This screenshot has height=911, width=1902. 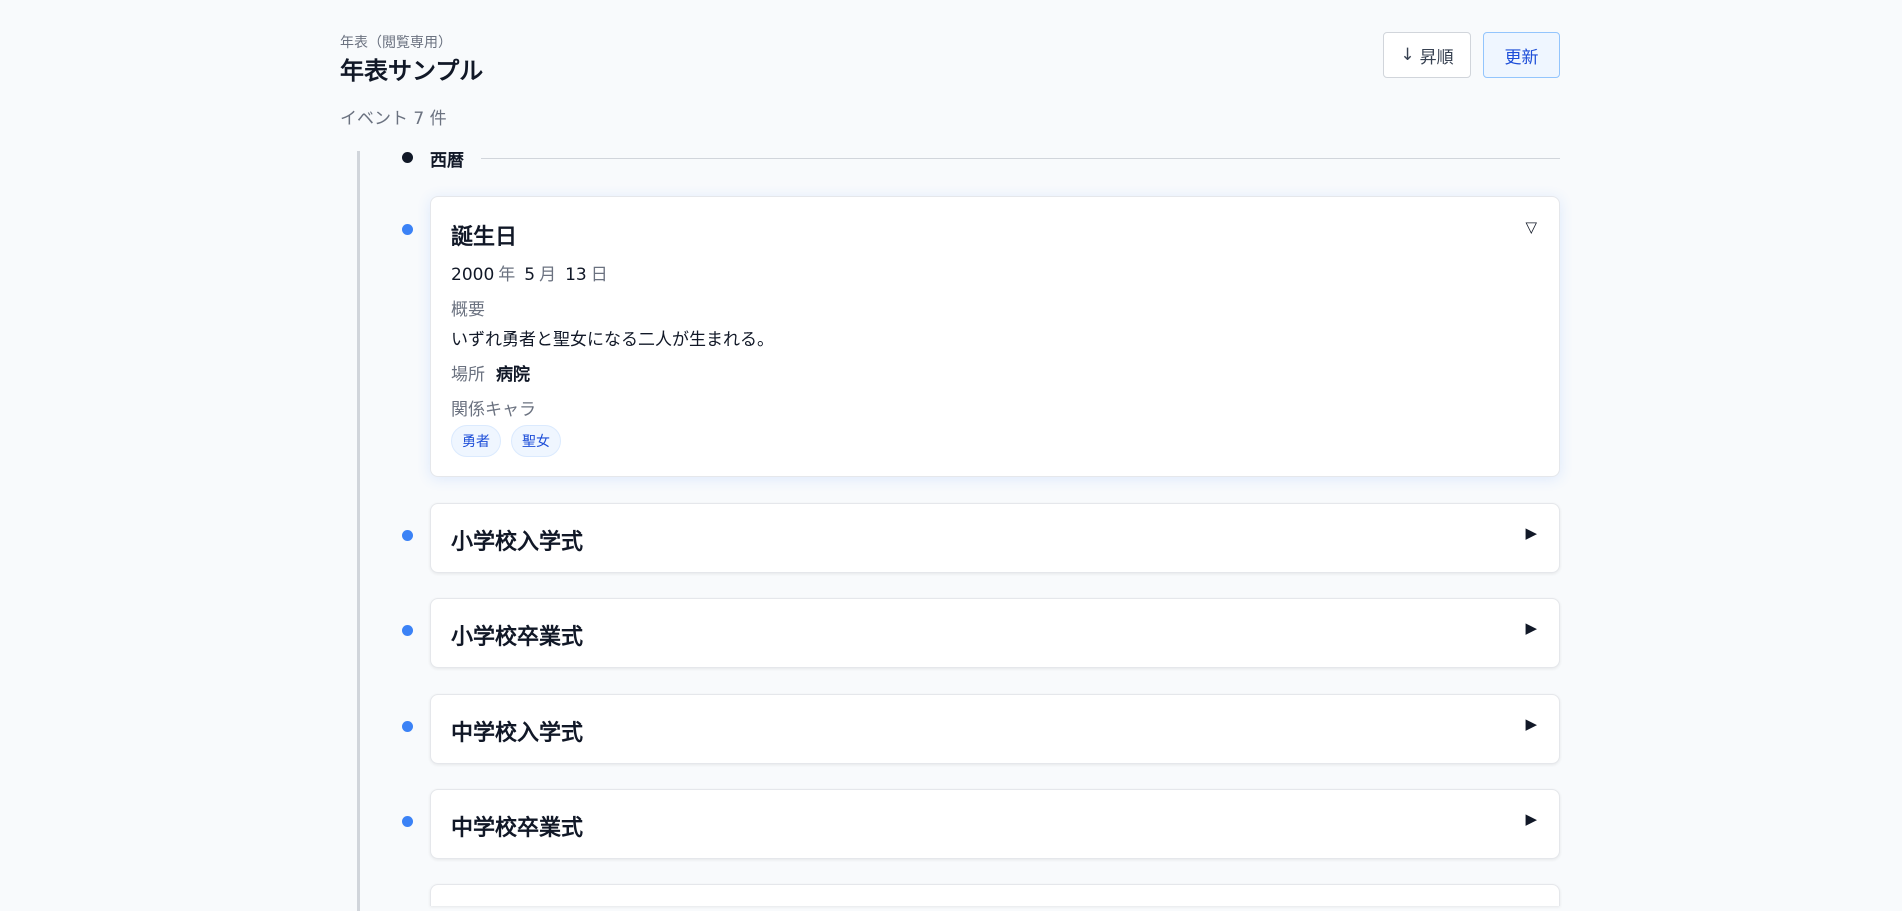 What do you see at coordinates (393, 119) in the screenshot?
I see `event-count: イベント 7 件` at bounding box center [393, 119].